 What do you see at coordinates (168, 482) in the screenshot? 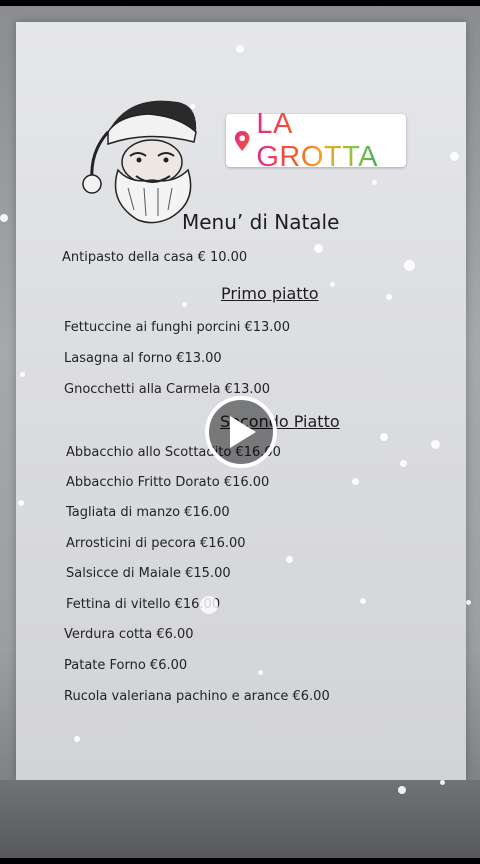
I see `menu-item-secondo-2: Abbacchio Fritto Dorato €16.00` at bounding box center [168, 482].